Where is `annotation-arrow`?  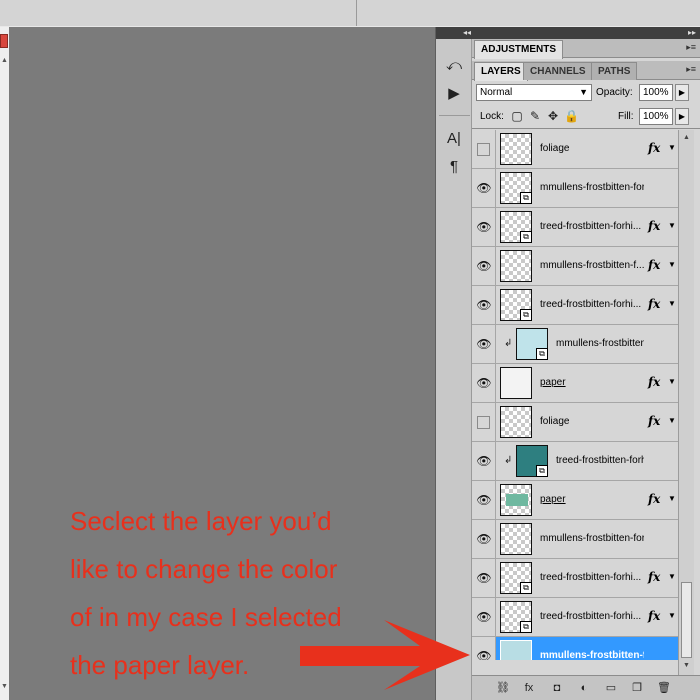 annotation-arrow is located at coordinates (385, 655).